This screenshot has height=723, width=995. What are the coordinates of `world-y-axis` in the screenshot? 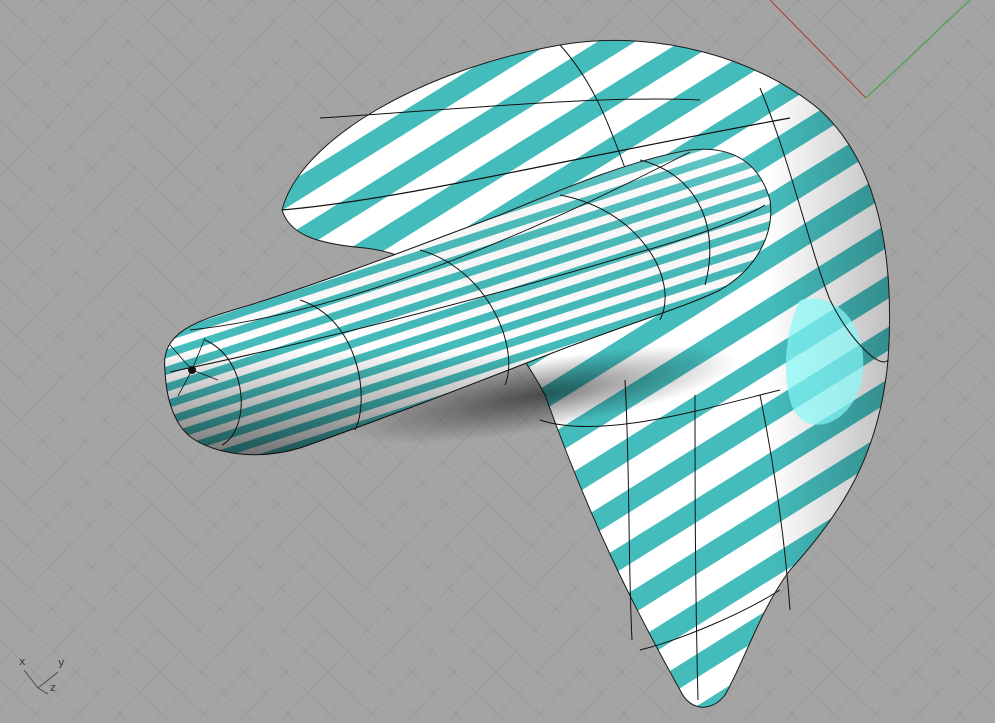 It's located at (918, 49).